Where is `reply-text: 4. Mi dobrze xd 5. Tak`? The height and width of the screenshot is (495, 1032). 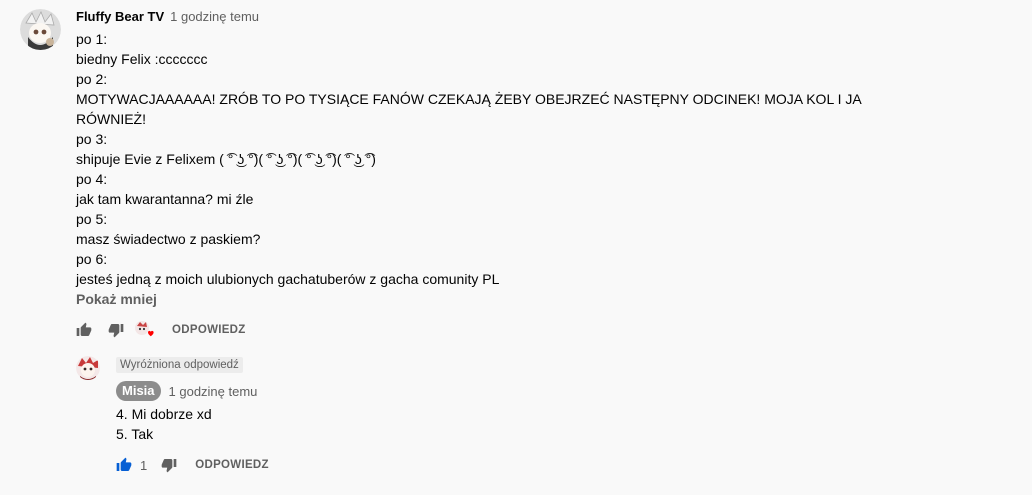
reply-text: 4. Mi dobrze xd 5. Tak is located at coordinates (416, 424).